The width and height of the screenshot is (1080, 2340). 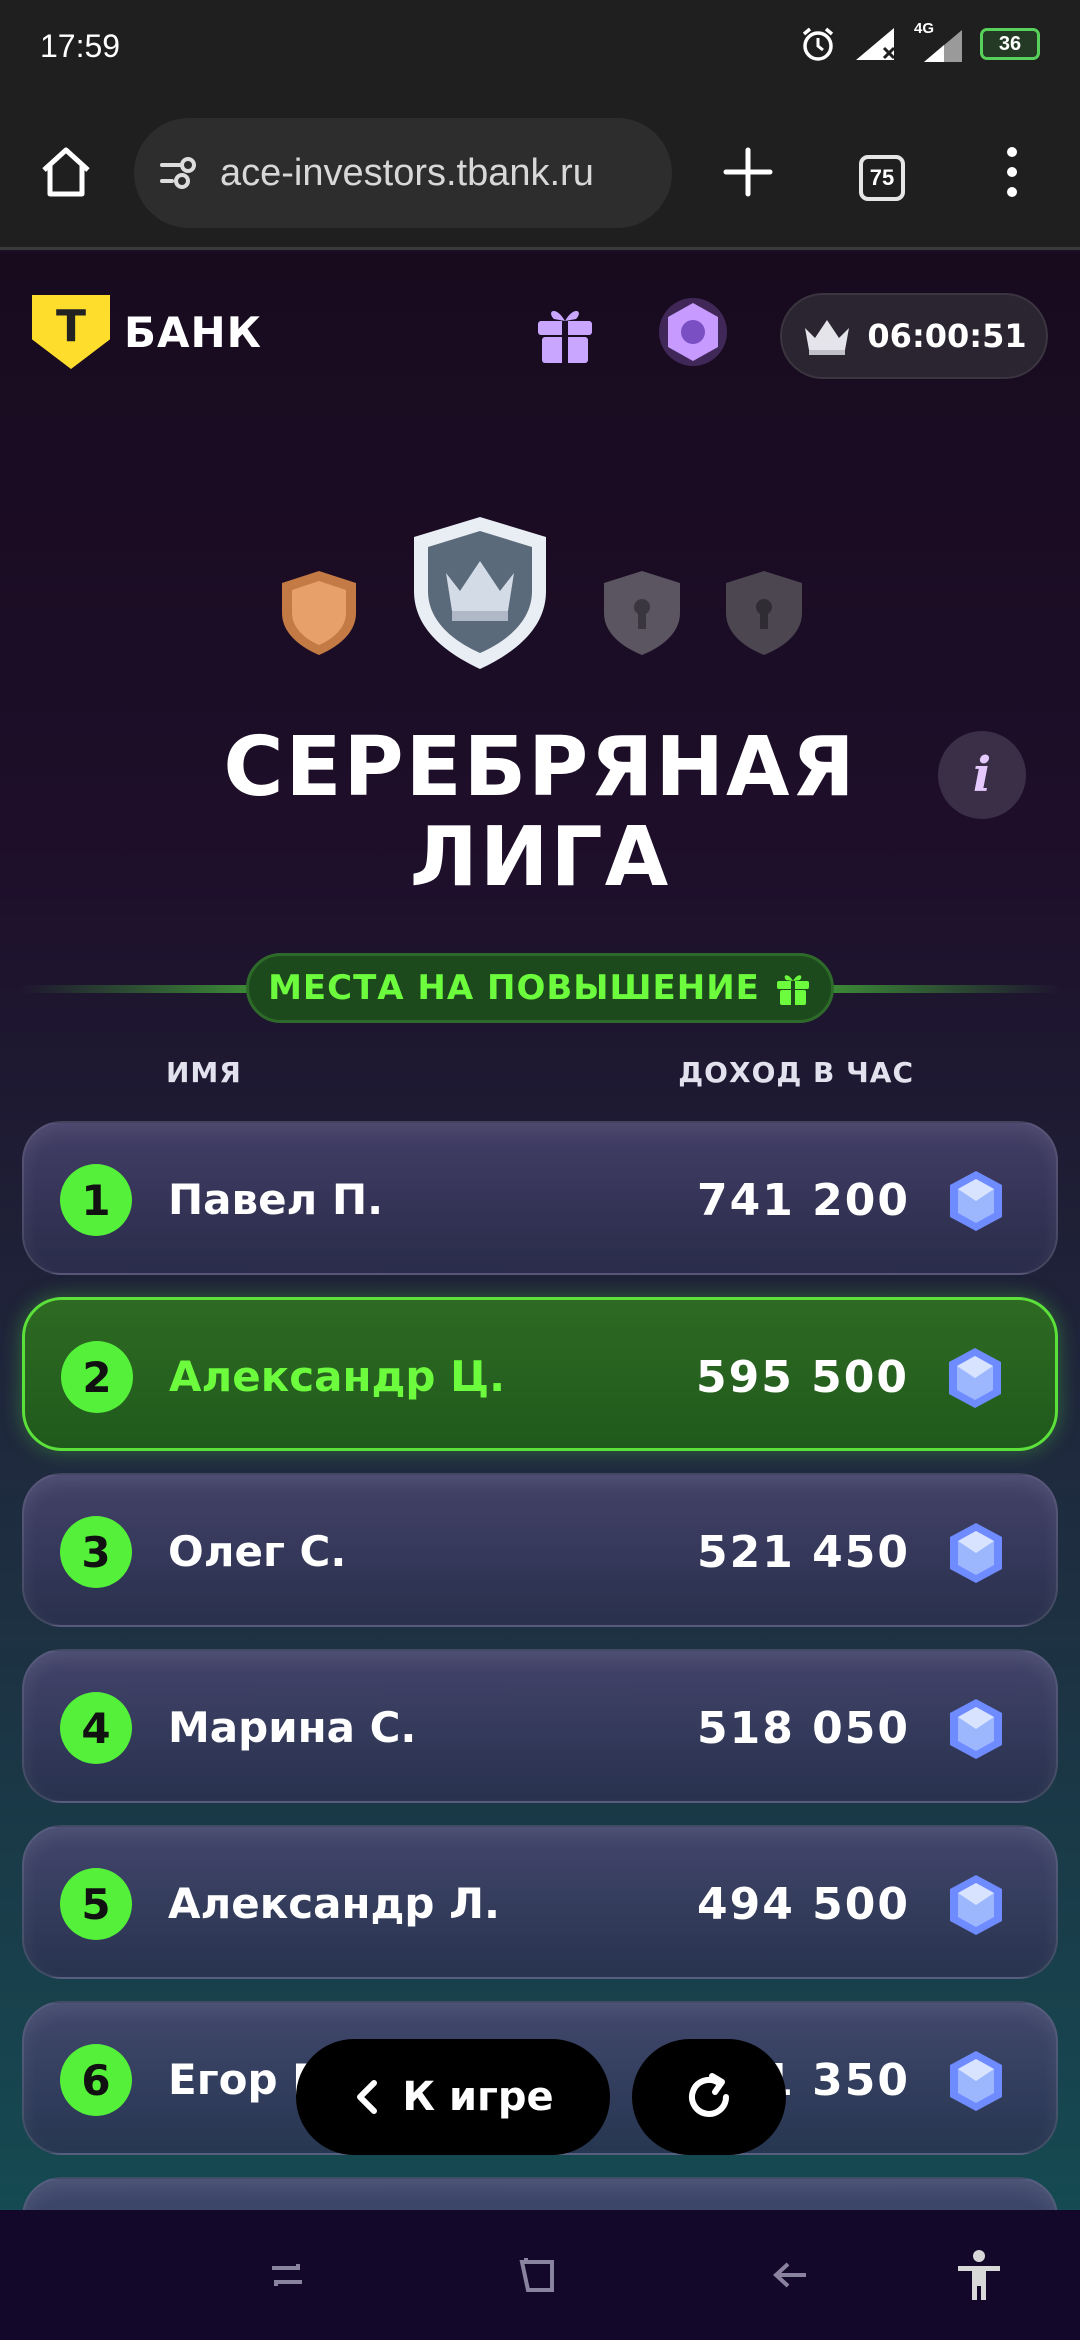 I want to click on rank-badge: 2, so click(x=97, y=1377).